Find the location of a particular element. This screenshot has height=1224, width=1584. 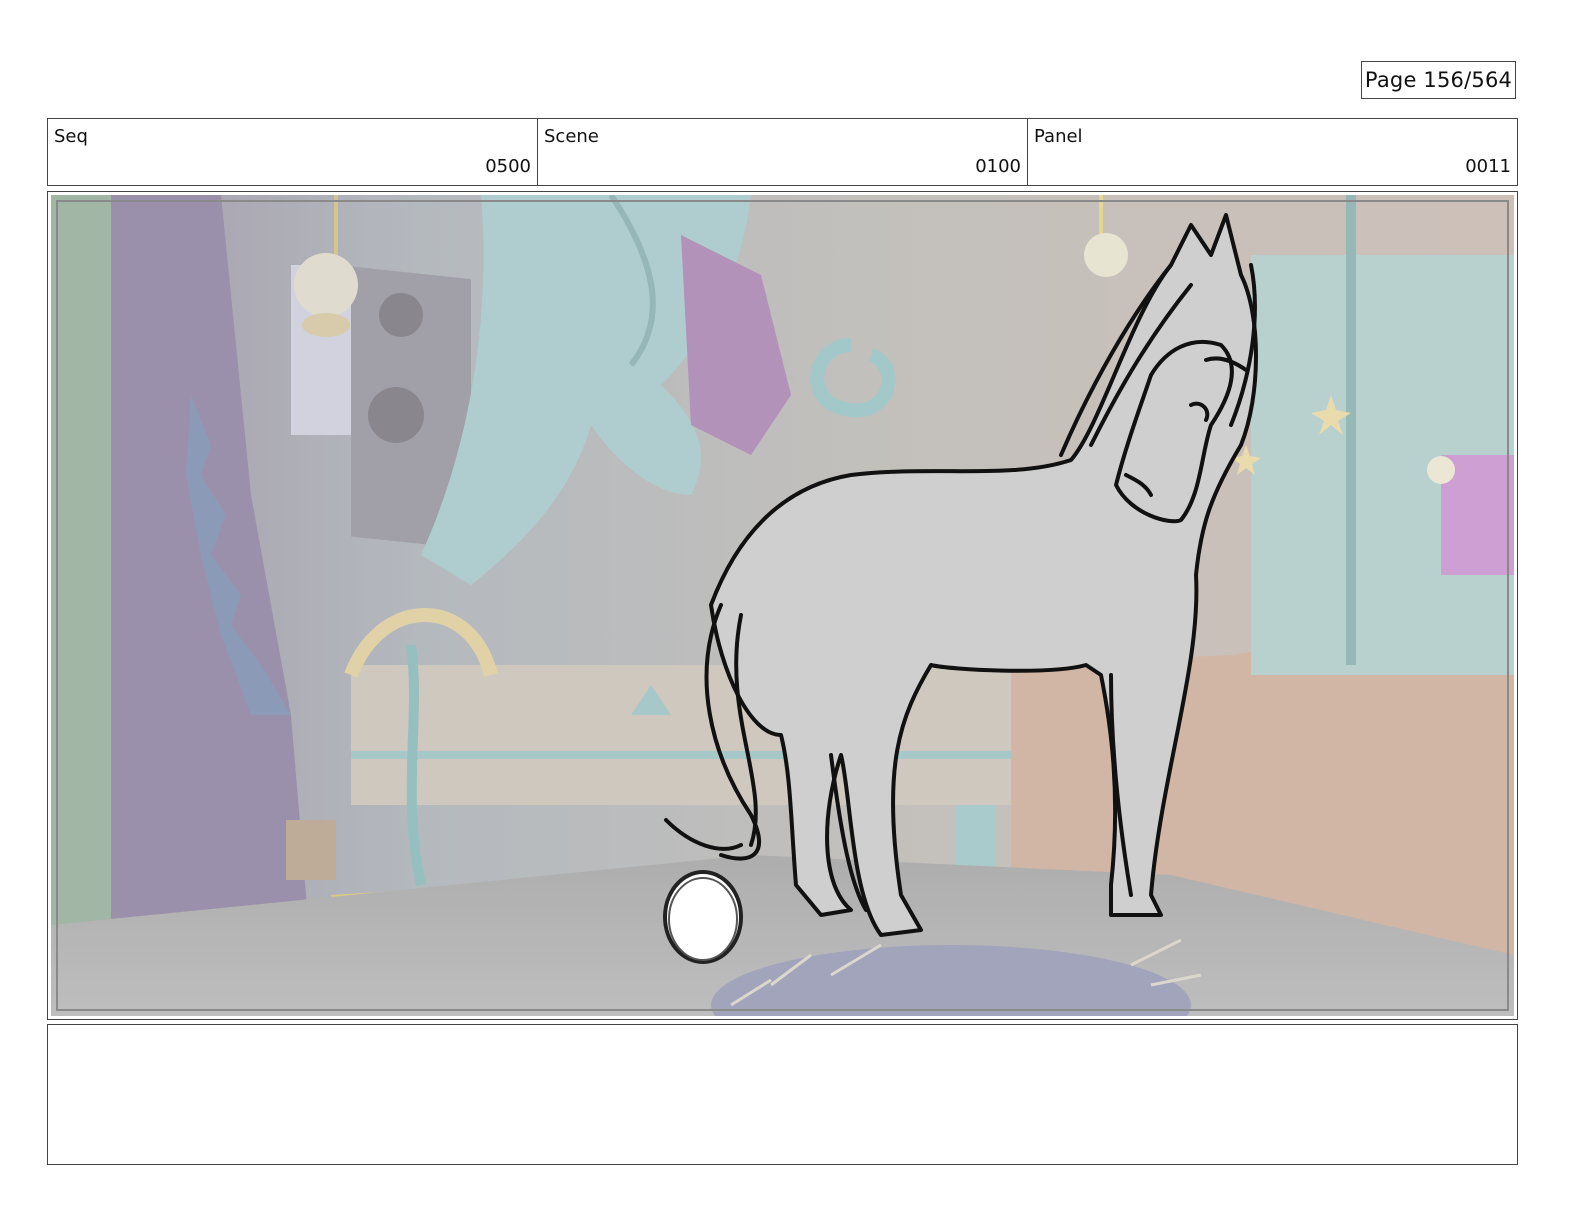

scene-label: Scene is located at coordinates (571, 136).